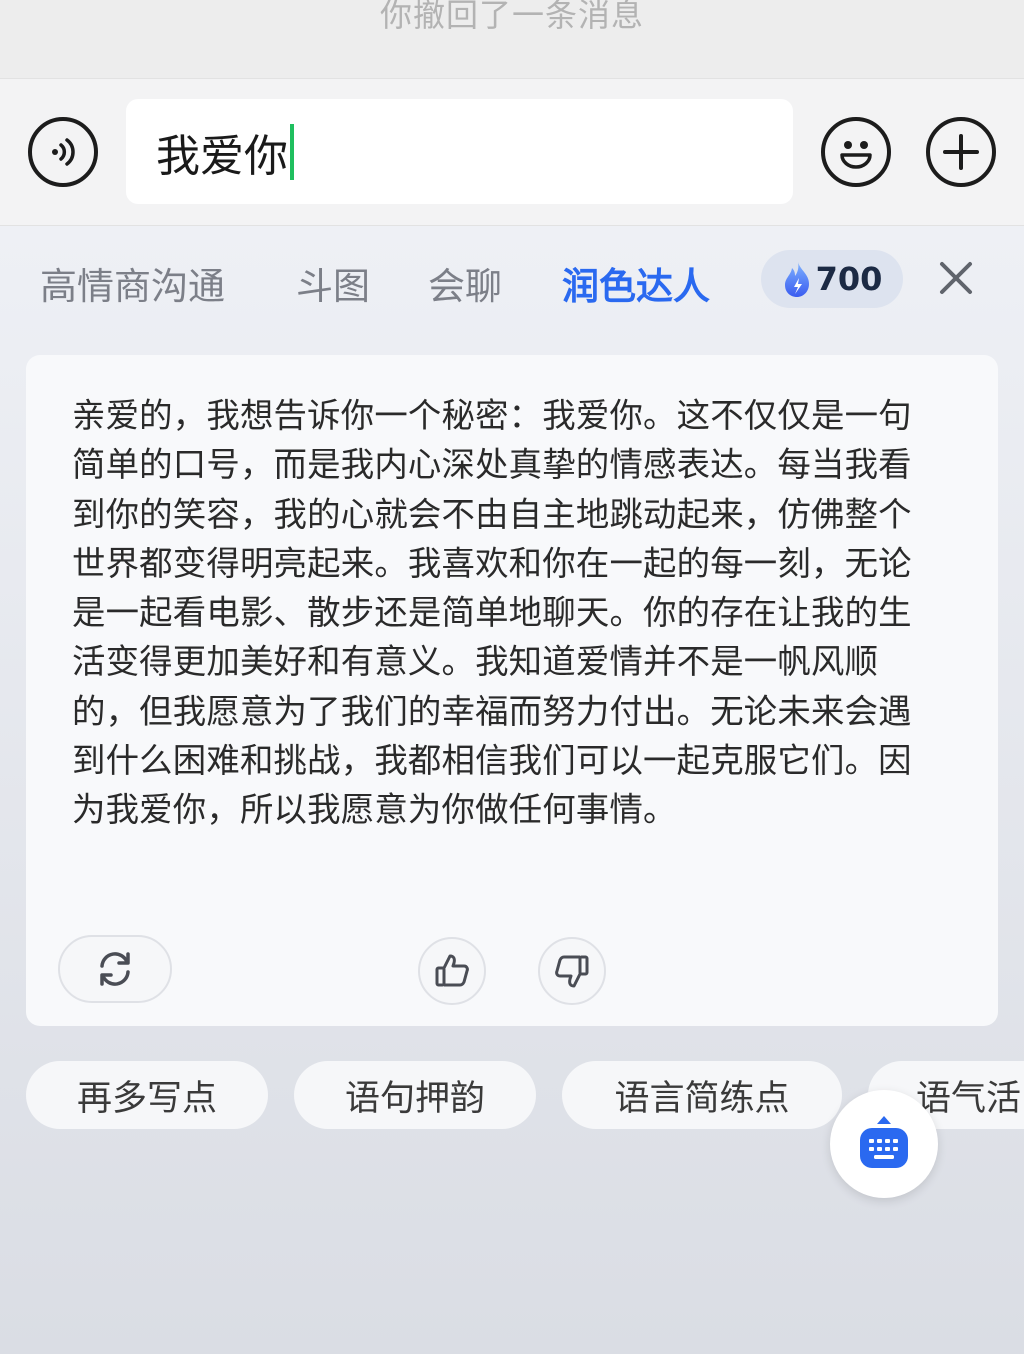 The width and height of the screenshot is (1024, 1354). What do you see at coordinates (512, 280) in the screenshot?
I see `ai-assistant-tabs: 高情商沟通 斗图 会聊 润色达人 700` at bounding box center [512, 280].